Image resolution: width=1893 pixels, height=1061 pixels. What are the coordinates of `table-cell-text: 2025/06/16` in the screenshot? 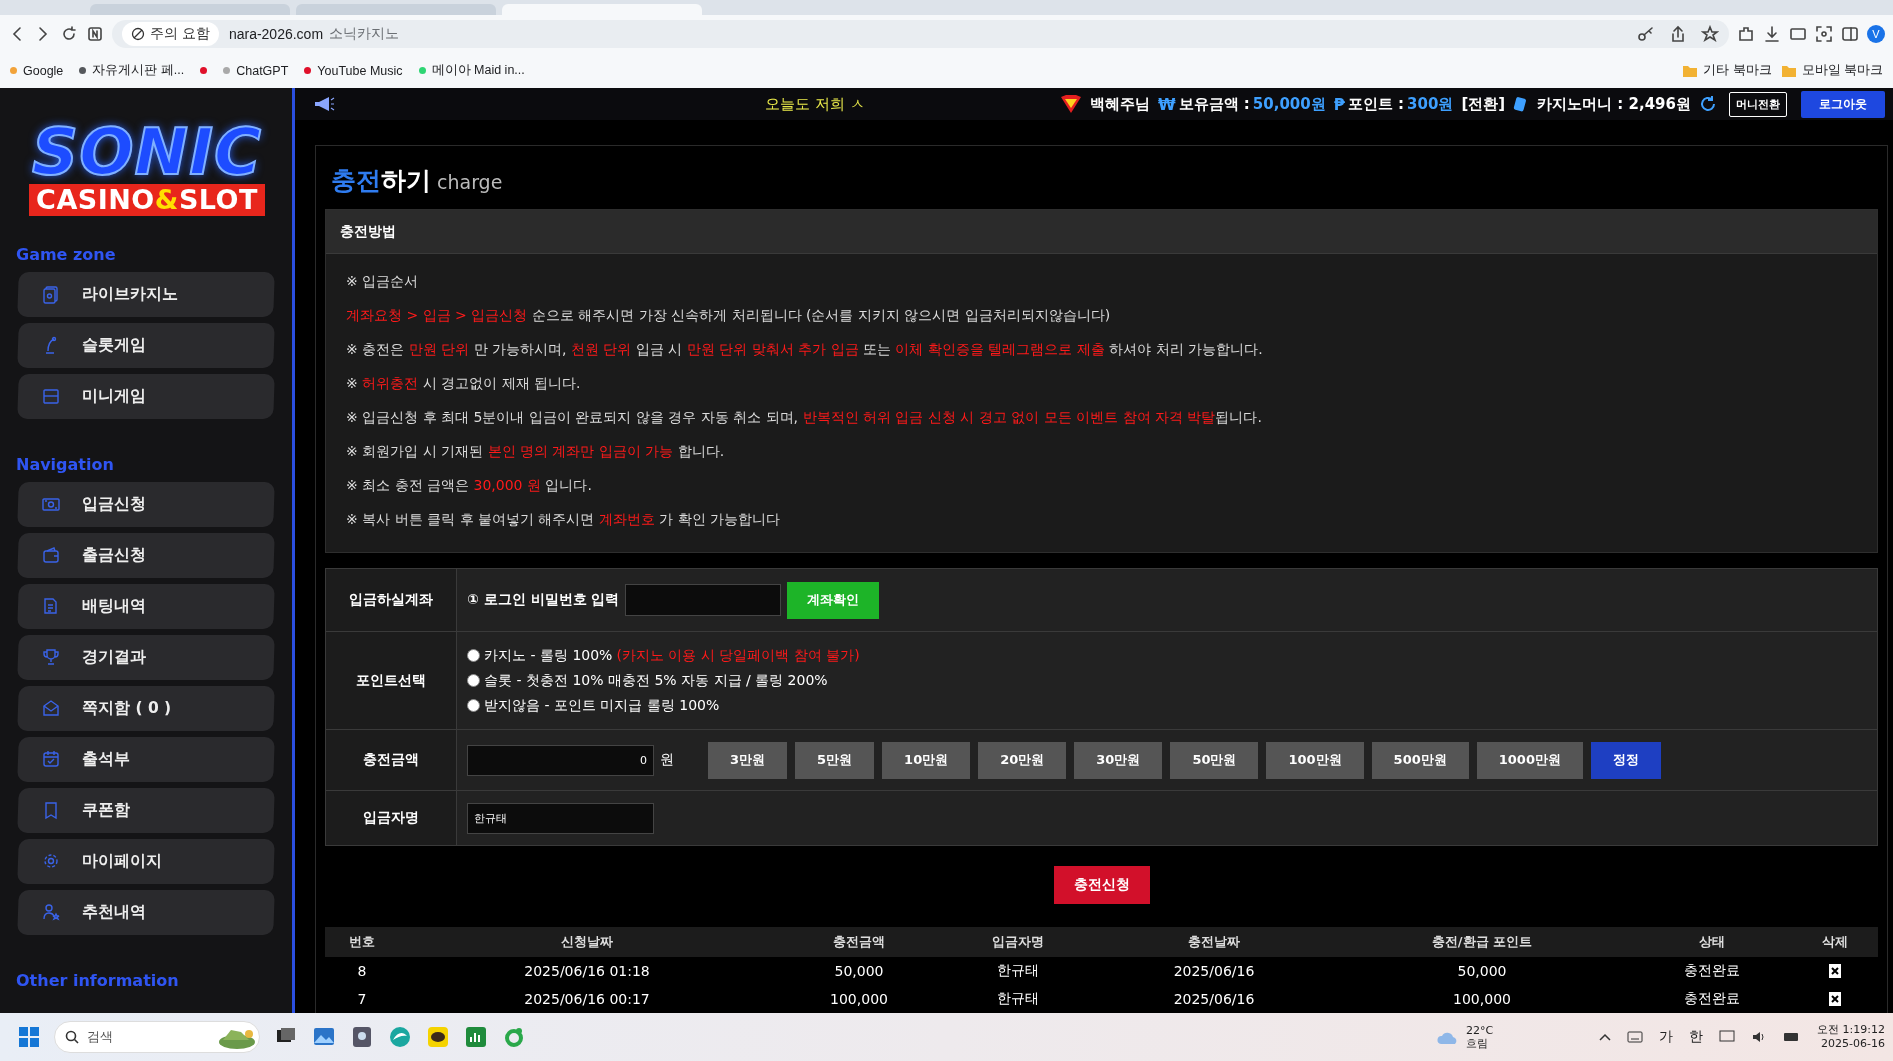 It's located at (1214, 971).